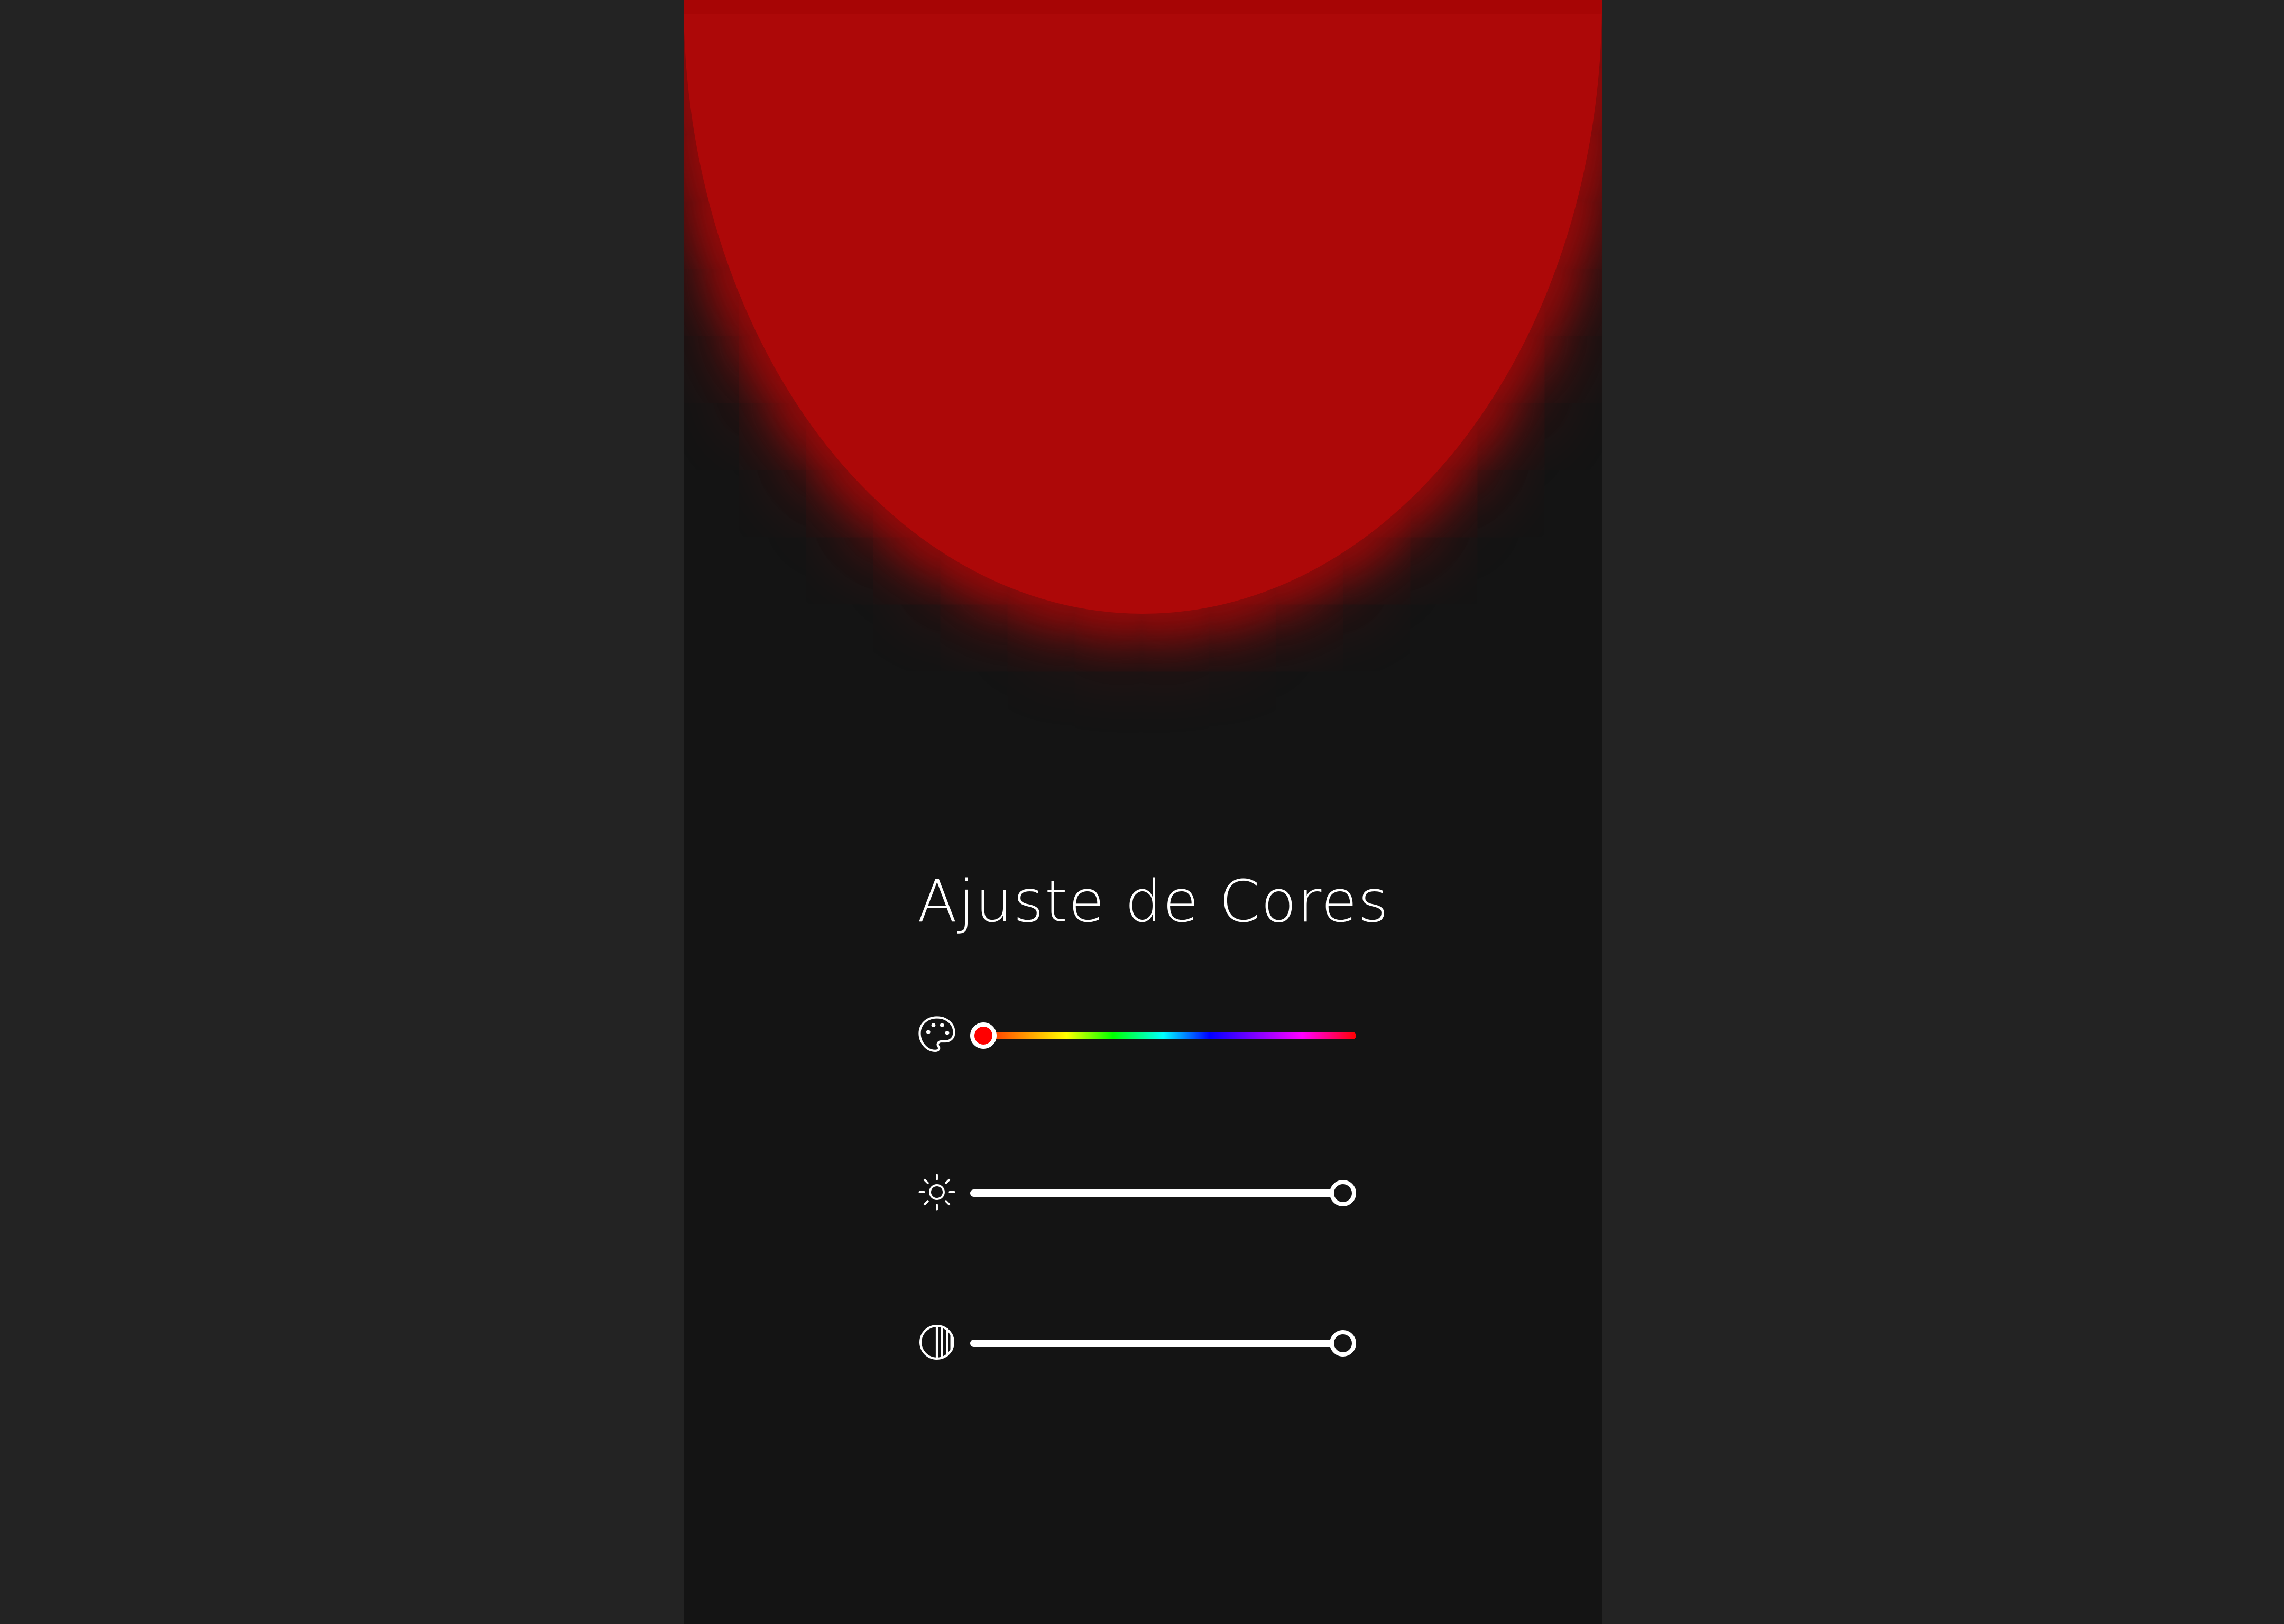 This screenshot has height=1624, width=2284. Describe the element at coordinates (936, 1034) in the screenshot. I see `palette-icon` at that location.